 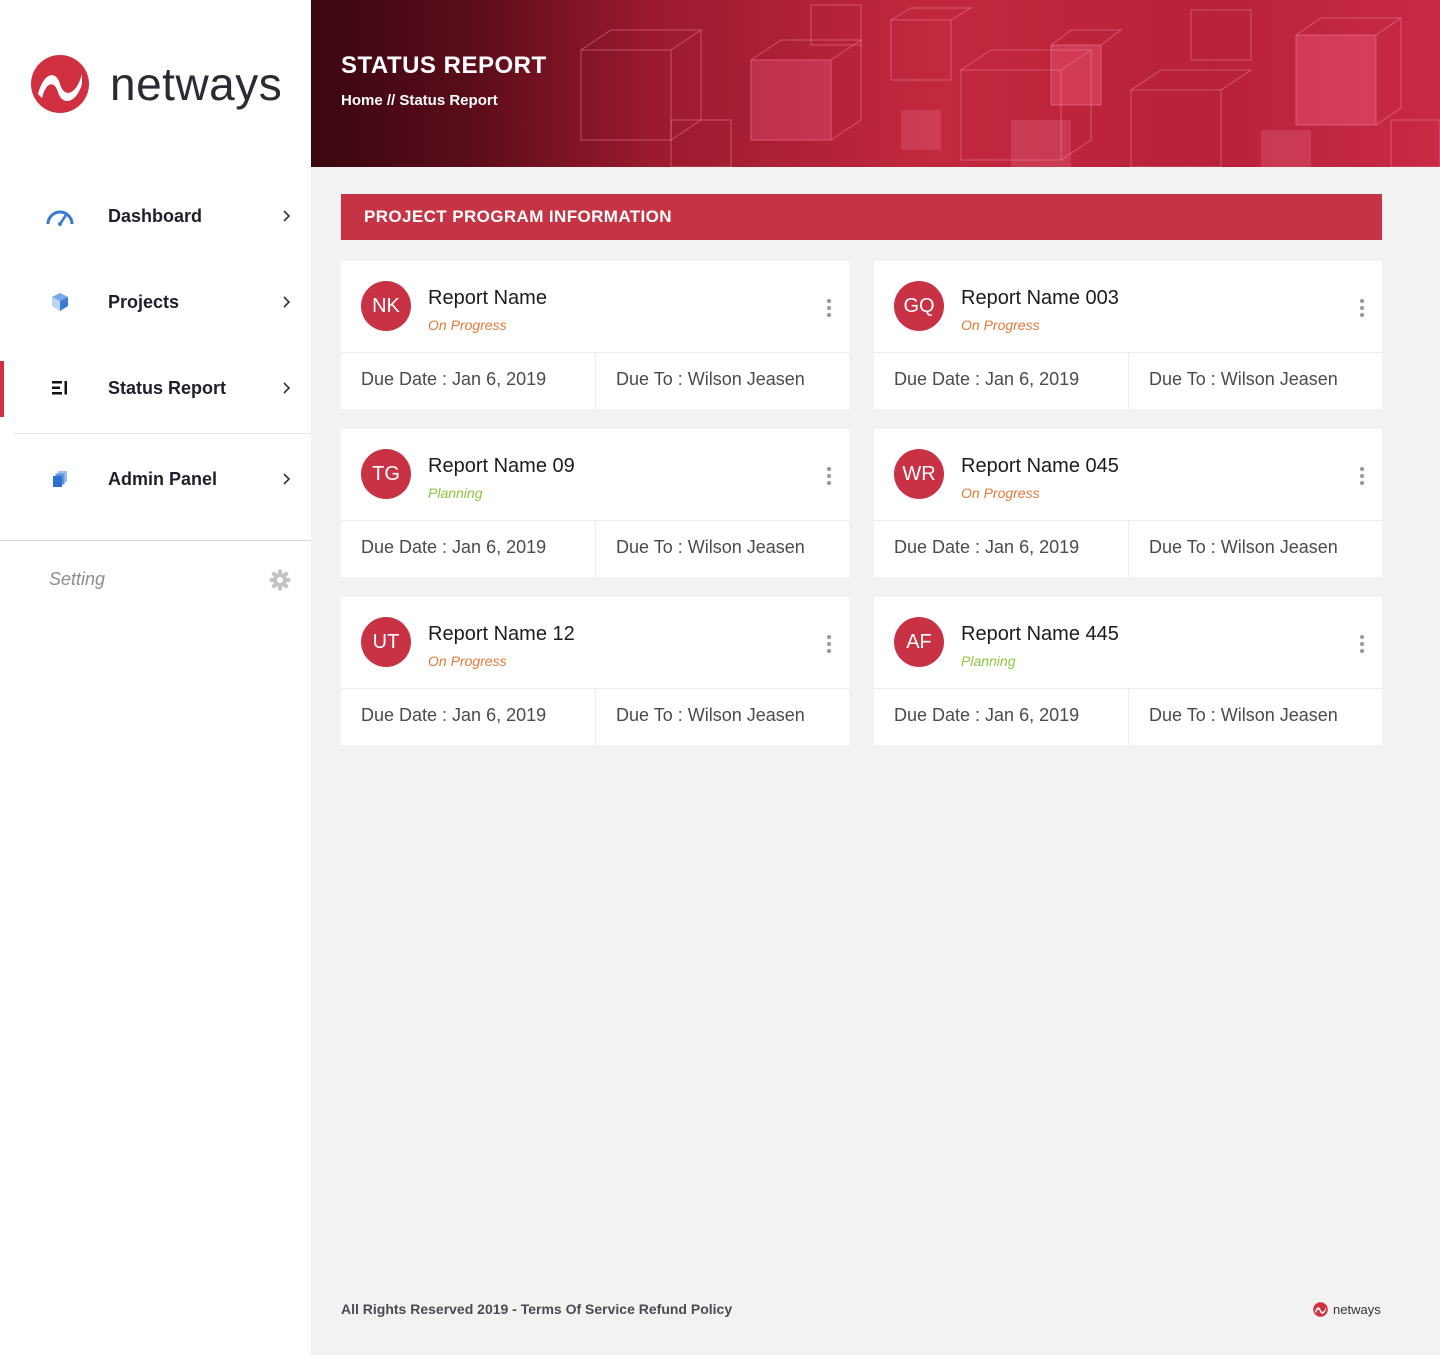 What do you see at coordinates (60, 302) in the screenshot?
I see `cube-icon` at bounding box center [60, 302].